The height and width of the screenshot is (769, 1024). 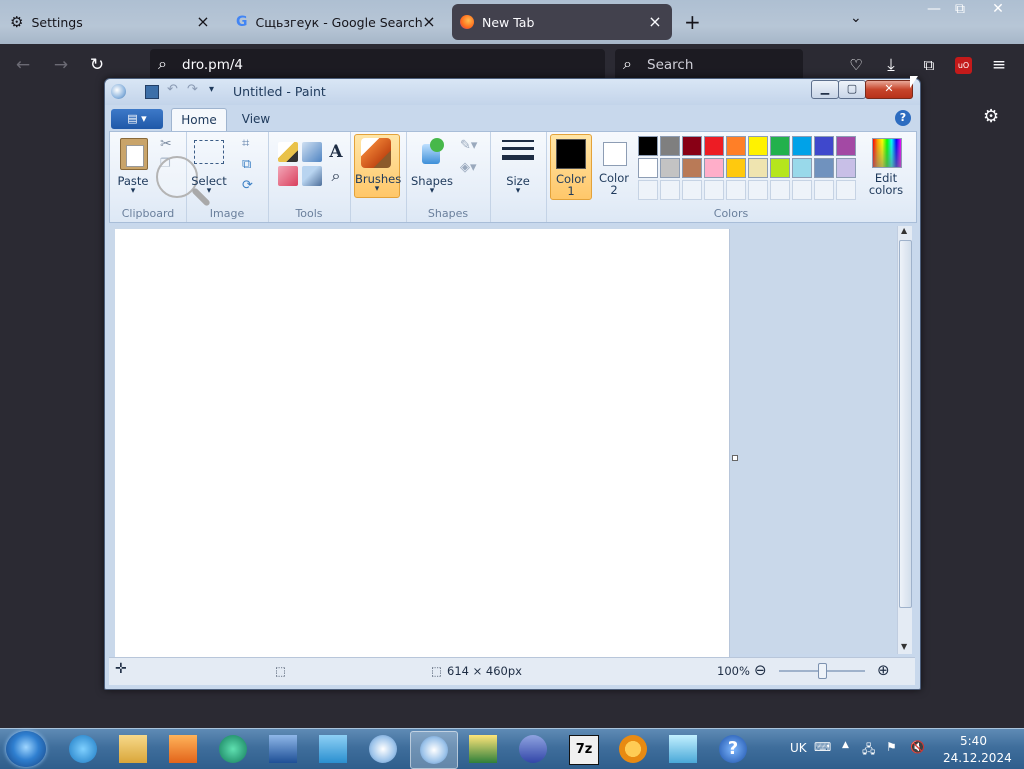 What do you see at coordinates (233, 749) in the screenshot?
I see `taskbar-button-app-green` at bounding box center [233, 749].